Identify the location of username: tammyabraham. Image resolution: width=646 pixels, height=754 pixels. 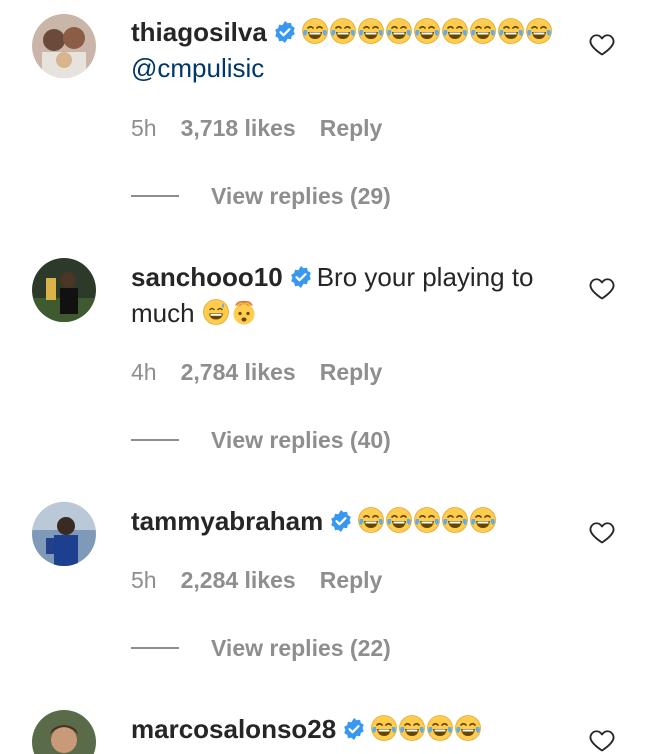
(227, 521).